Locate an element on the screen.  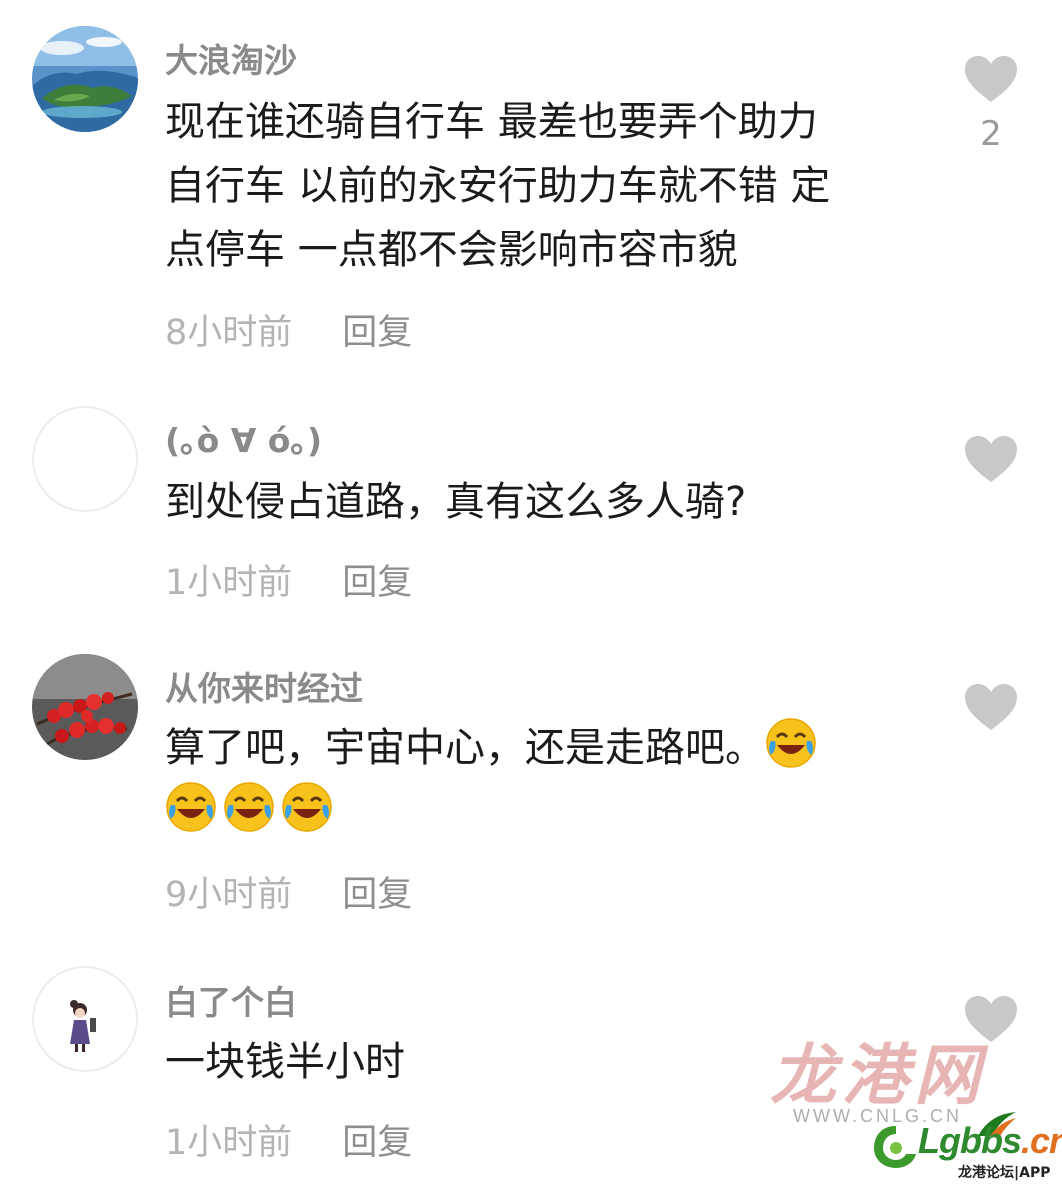
comment-text-line: 算了吧，宇宙中心，还是走路吧。 is located at coordinates (550, 748).